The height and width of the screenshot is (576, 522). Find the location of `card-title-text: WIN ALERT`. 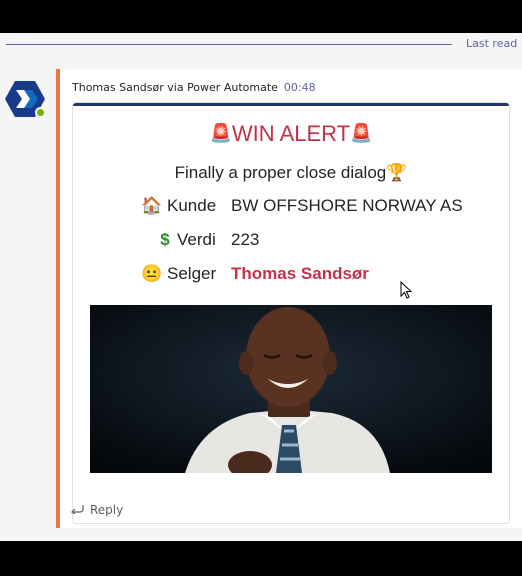

card-title-text: WIN ALERT is located at coordinates (291, 133).